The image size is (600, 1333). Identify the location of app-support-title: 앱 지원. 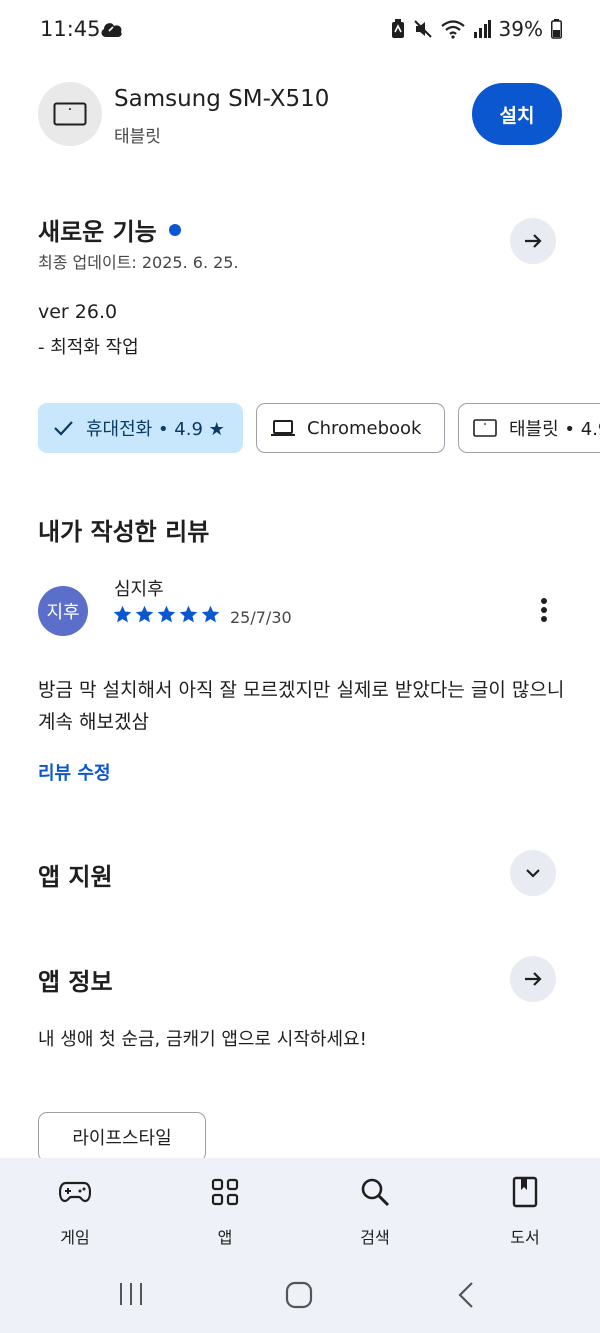
(75, 877).